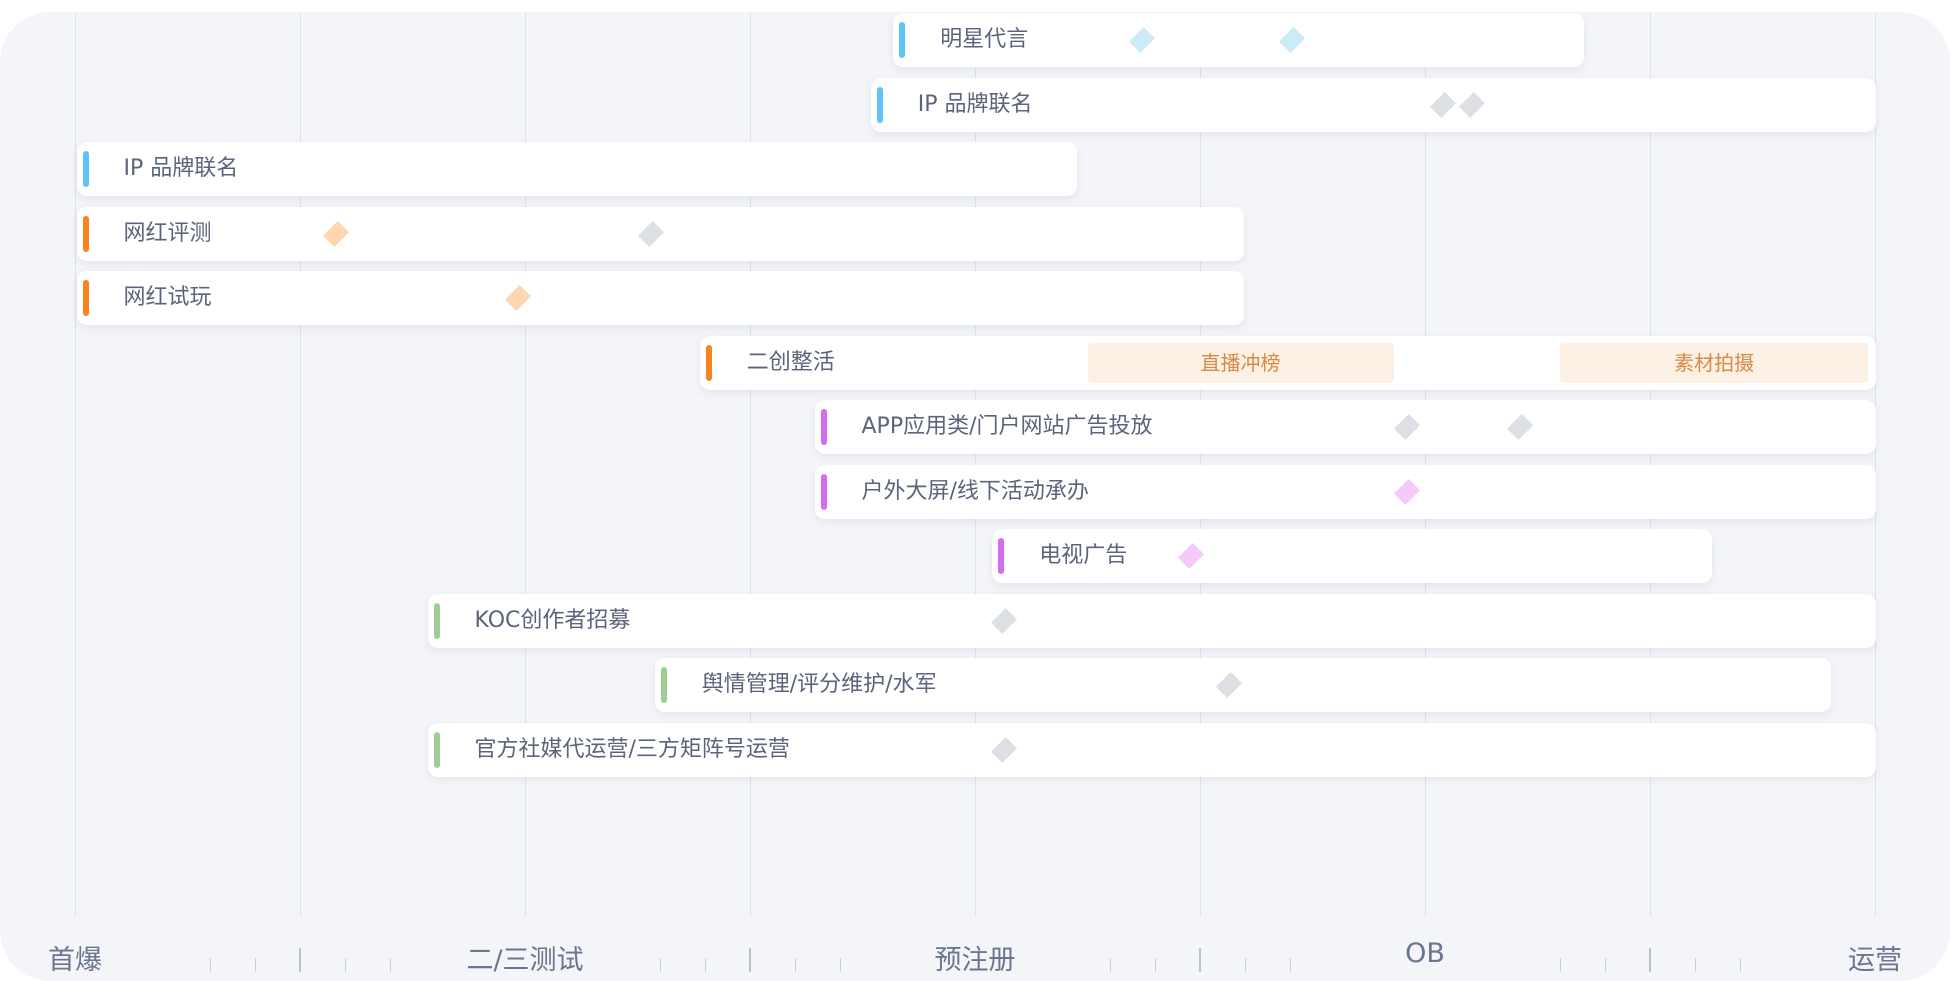 The width and height of the screenshot is (1950, 981). I want to click on sub-task-chip: 直播冲榜, so click(1240, 362).